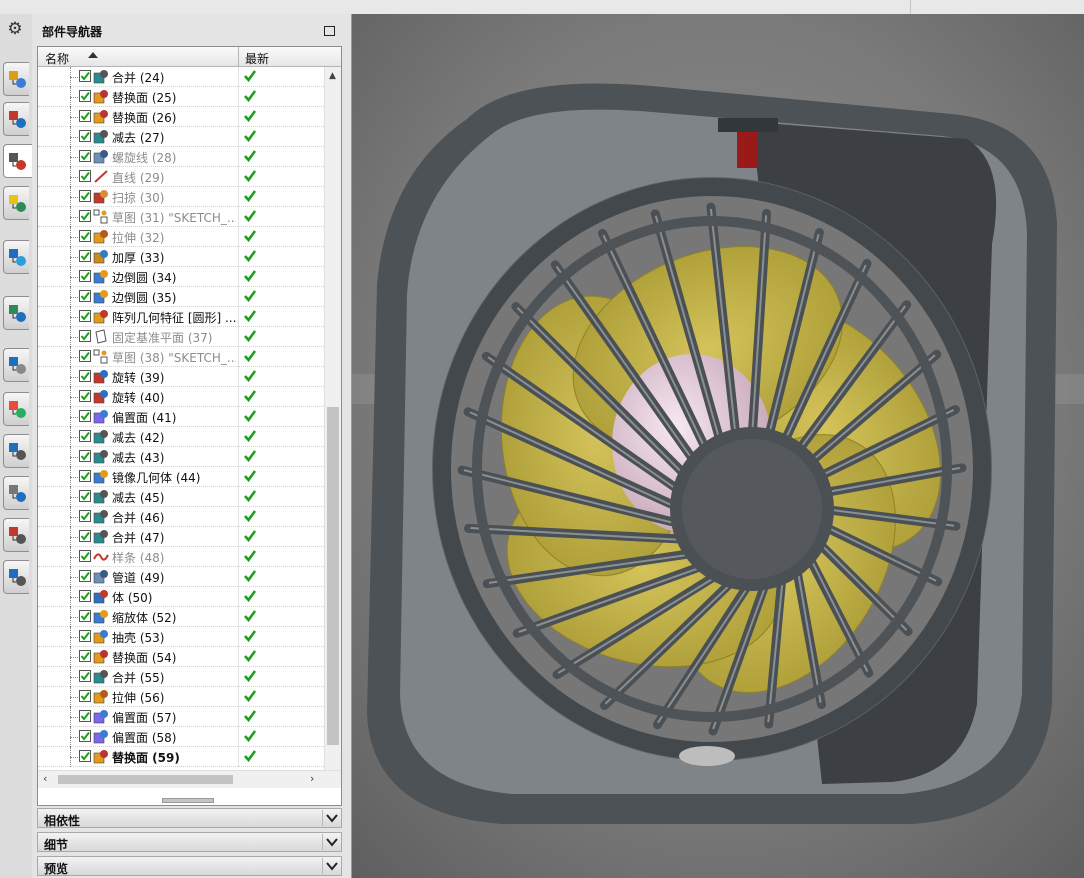 The height and width of the screenshot is (878, 1084). Describe the element at coordinates (181, 617) in the screenshot. I see `table-row: 缩放体 (52)` at that location.